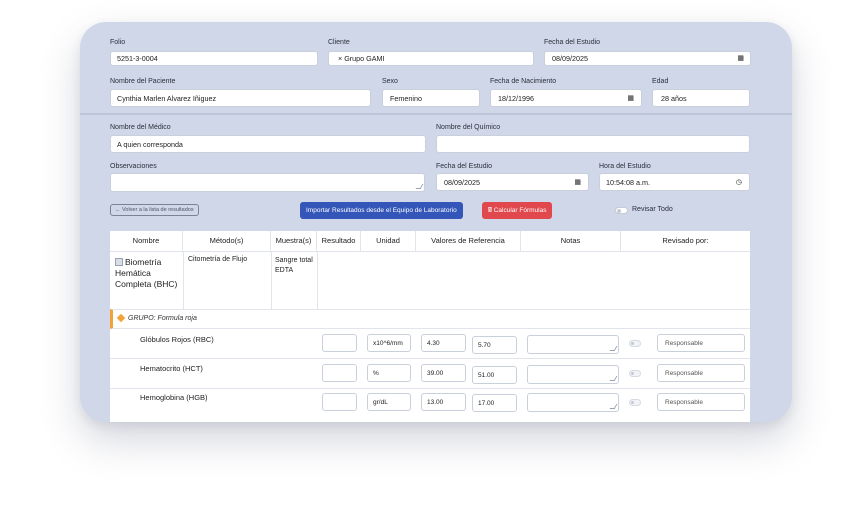 This screenshot has height=524, width=844. Describe the element at coordinates (154, 210) in the screenshot. I see `back-to-results-button: ← Volver a la lista de resultados` at that location.